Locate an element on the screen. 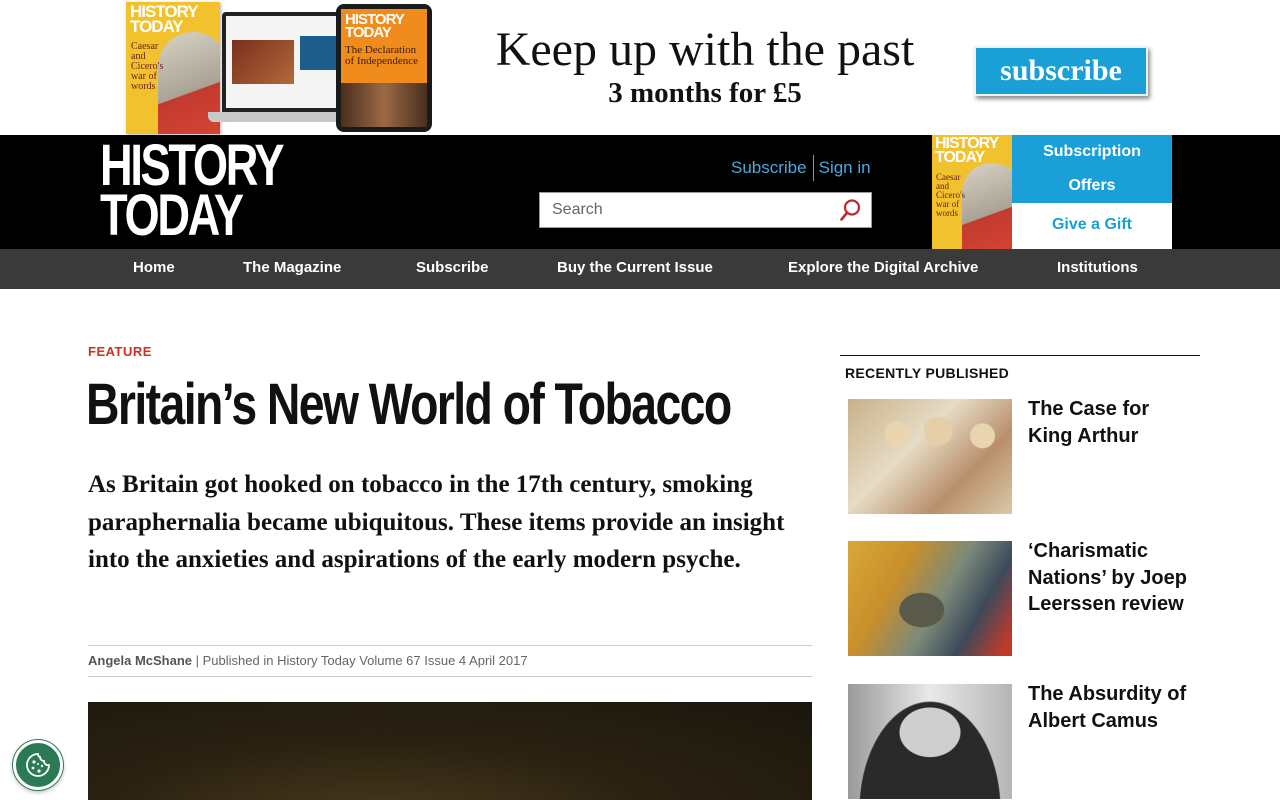 This screenshot has height=800, width=1280. tablet-caption: The Declaration of Independence is located at coordinates (381, 55).